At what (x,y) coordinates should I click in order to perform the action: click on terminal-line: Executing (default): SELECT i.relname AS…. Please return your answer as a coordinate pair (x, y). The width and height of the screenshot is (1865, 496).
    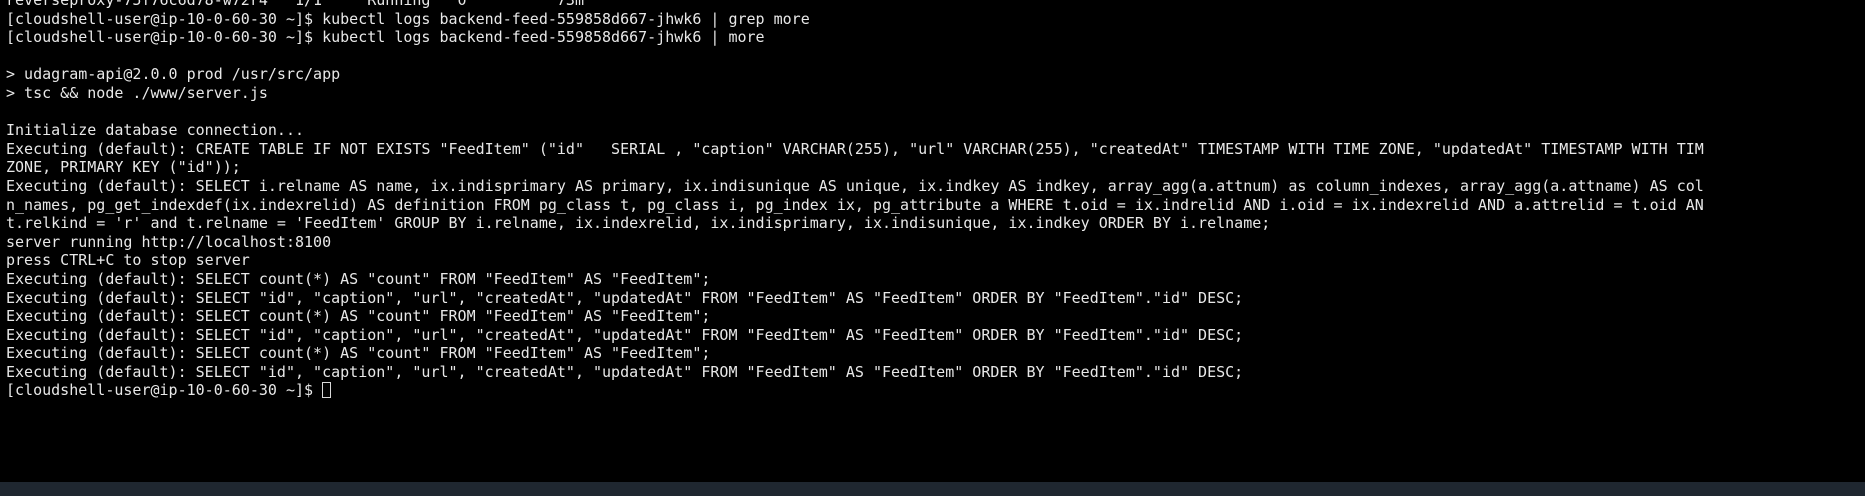
    Looking at the image, I should click on (855, 185).